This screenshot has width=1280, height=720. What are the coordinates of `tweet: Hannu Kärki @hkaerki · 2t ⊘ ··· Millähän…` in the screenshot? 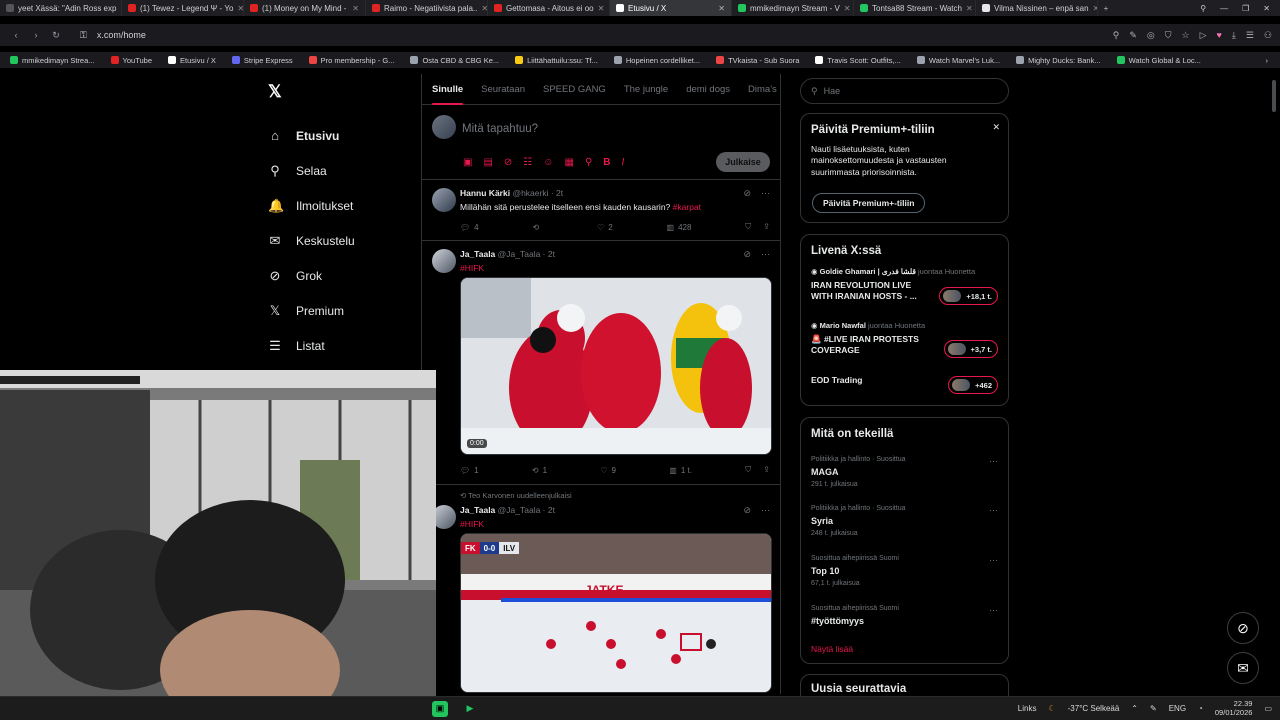 It's located at (601, 210).